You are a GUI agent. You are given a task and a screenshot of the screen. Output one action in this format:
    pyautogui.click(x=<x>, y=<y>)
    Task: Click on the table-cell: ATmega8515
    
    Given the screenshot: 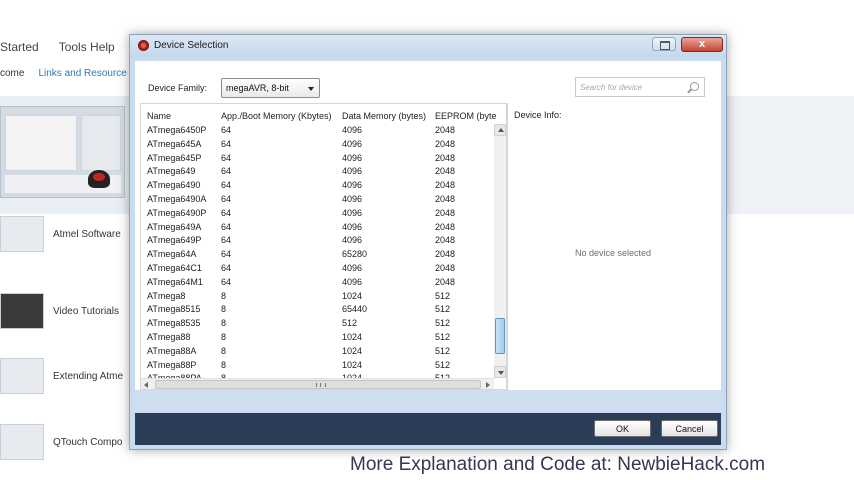 What is the action you would take?
    pyautogui.click(x=174, y=309)
    